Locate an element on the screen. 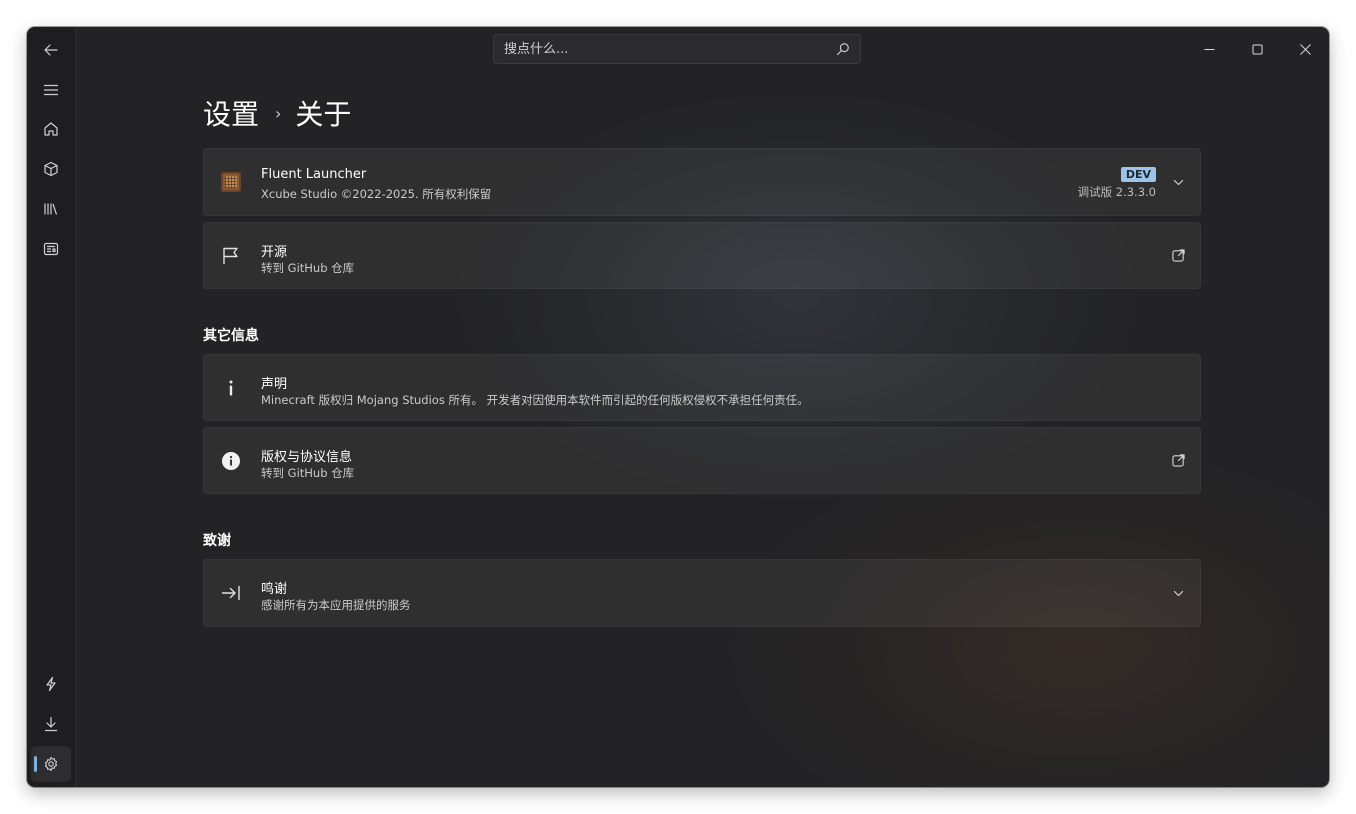  settings-icon is located at coordinates (51, 764).